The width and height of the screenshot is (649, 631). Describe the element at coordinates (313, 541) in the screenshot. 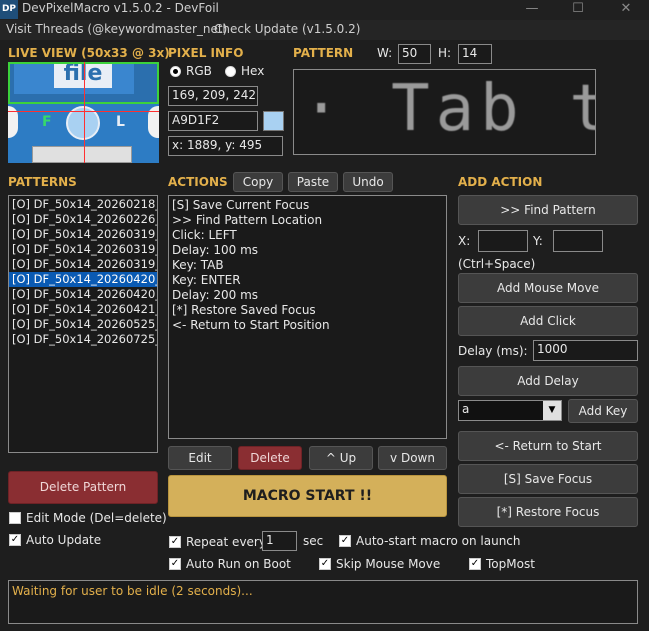

I see `repeat-unit-label: sec` at that location.